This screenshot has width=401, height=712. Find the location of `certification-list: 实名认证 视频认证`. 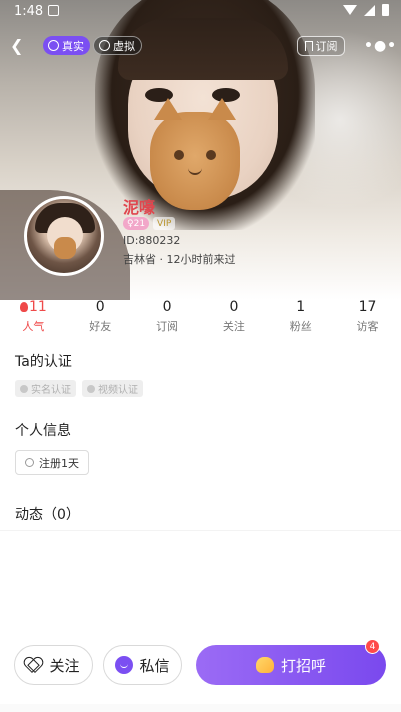

certification-list: 实名认证 视频认证 is located at coordinates (79, 388).